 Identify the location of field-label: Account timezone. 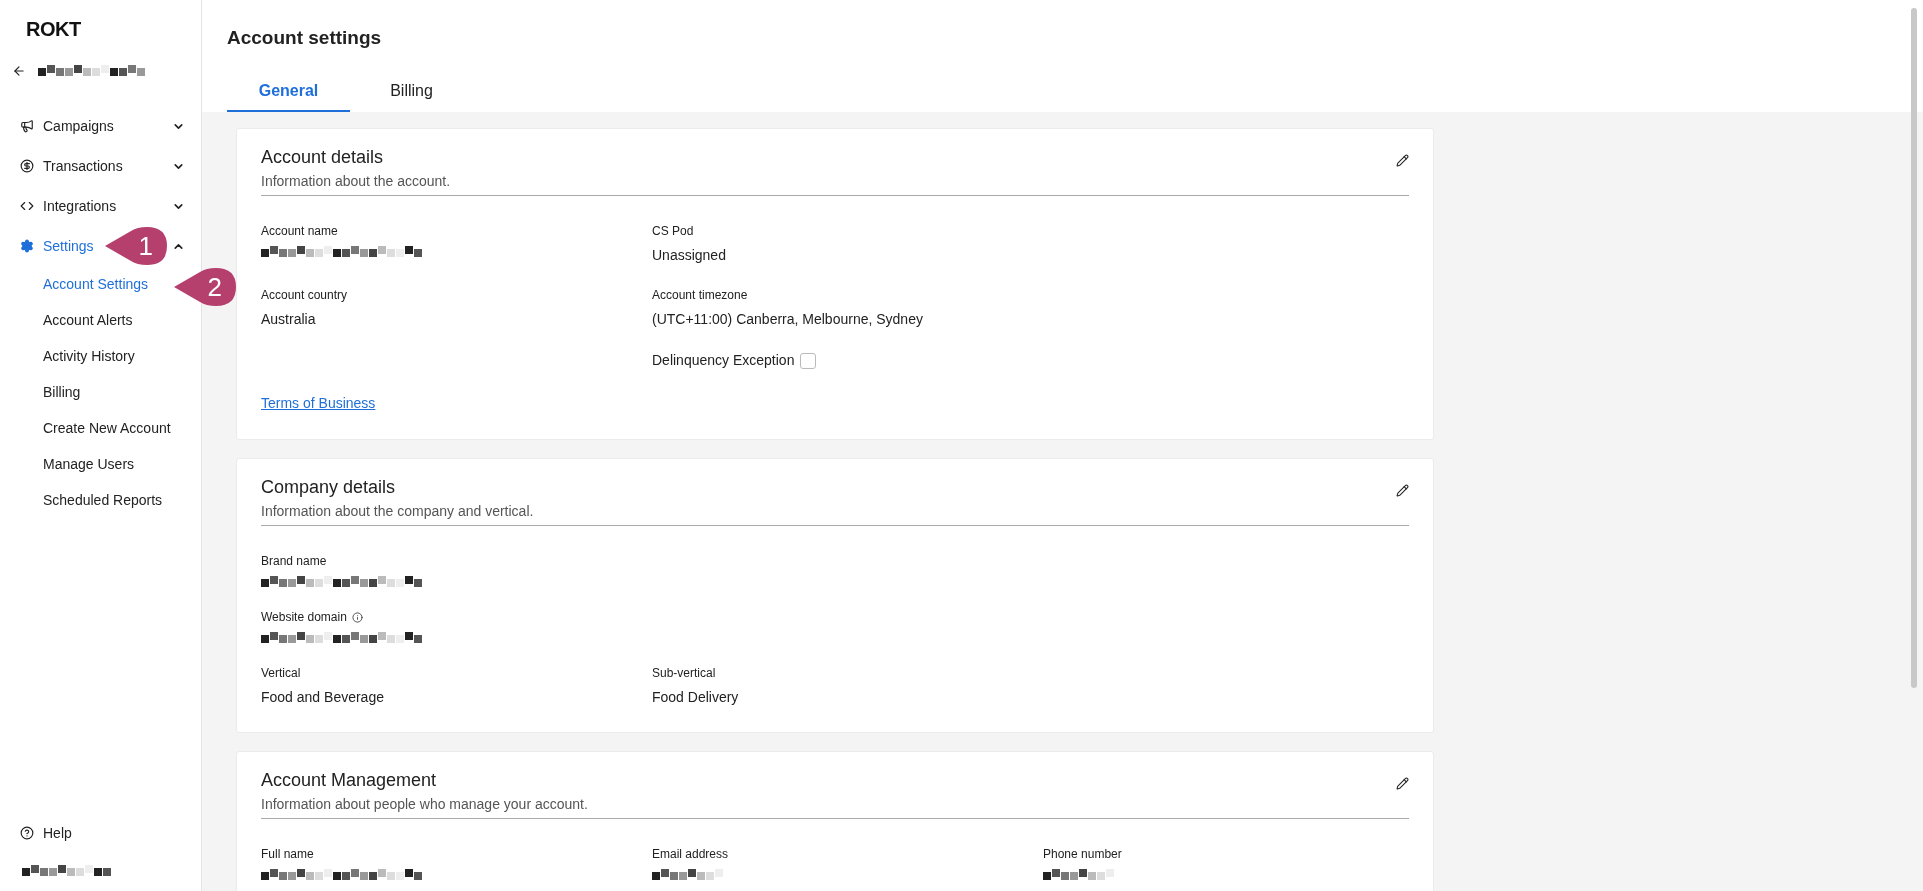
(700, 295).